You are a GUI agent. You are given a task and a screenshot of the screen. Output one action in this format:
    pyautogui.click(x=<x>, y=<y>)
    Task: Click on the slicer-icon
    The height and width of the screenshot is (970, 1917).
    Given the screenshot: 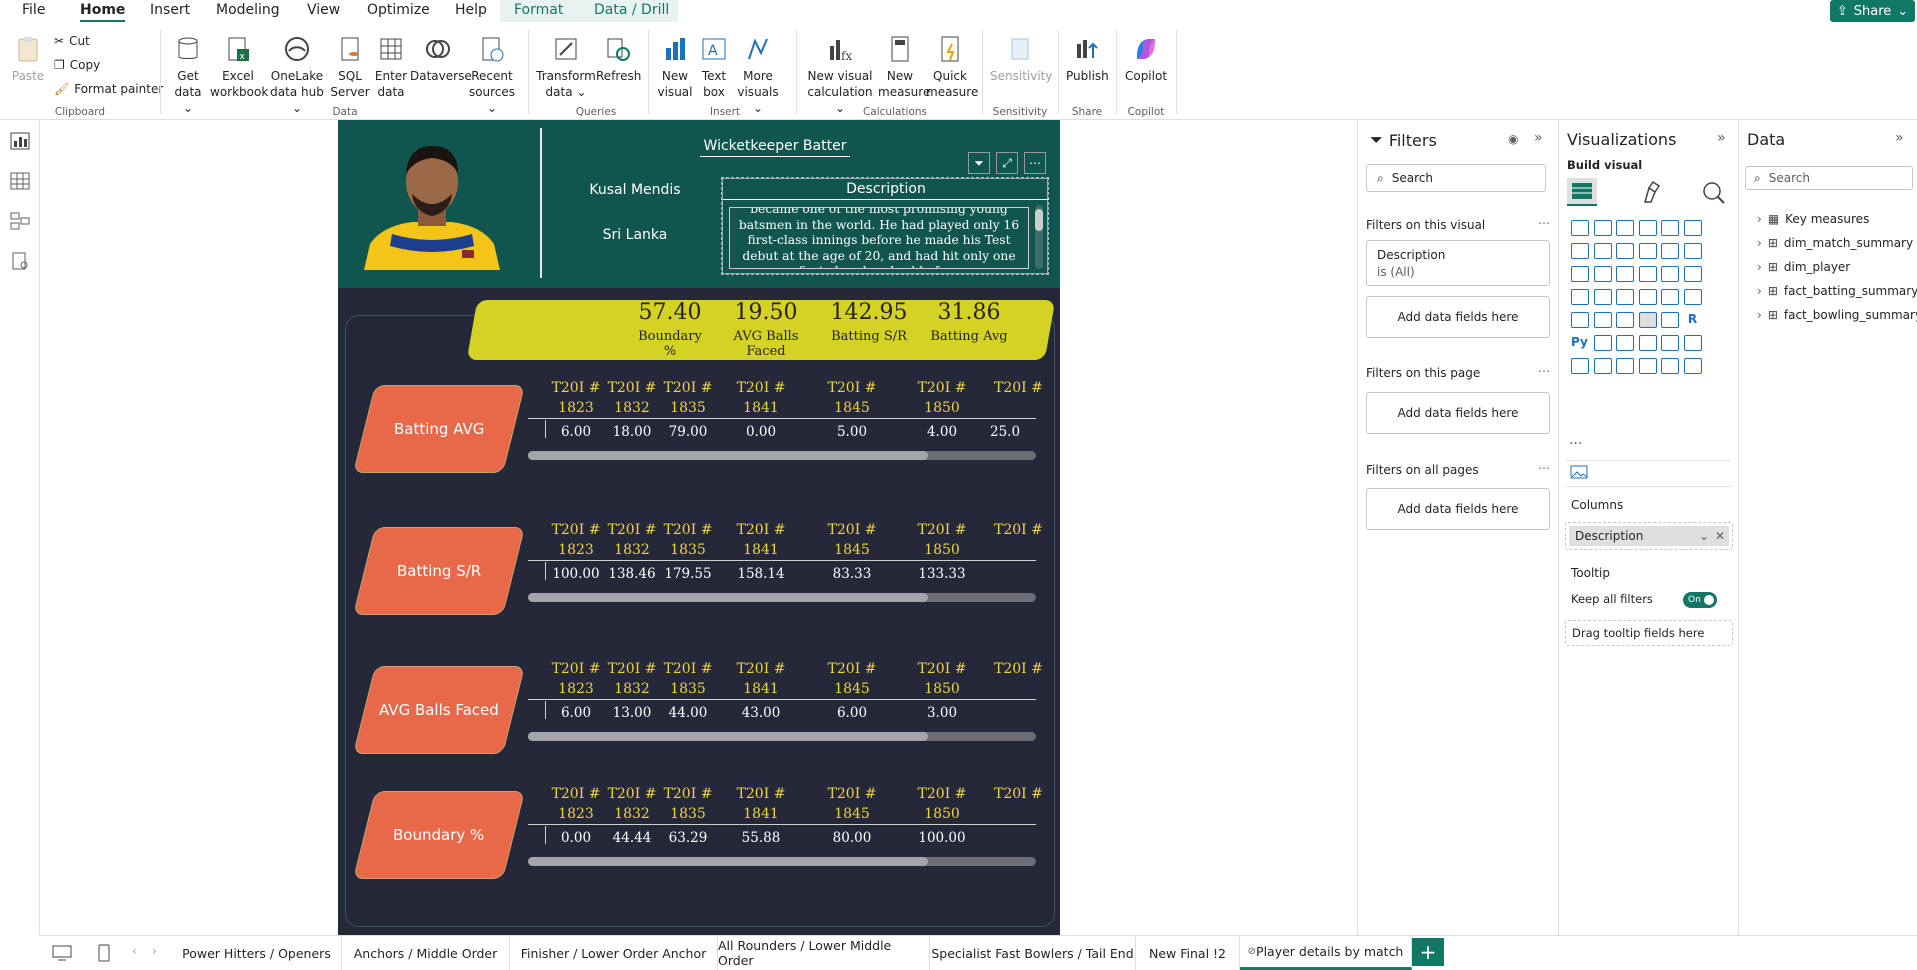 What is the action you would take?
    pyautogui.click(x=1625, y=320)
    